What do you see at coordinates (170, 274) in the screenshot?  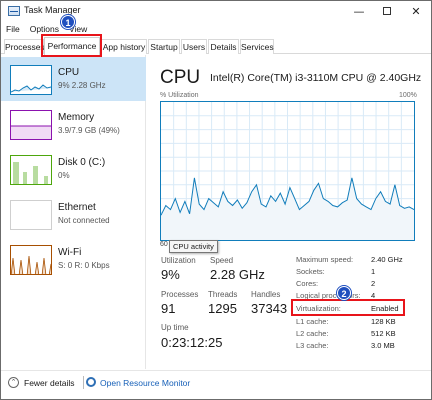 I see `utilization-value: 9%` at bounding box center [170, 274].